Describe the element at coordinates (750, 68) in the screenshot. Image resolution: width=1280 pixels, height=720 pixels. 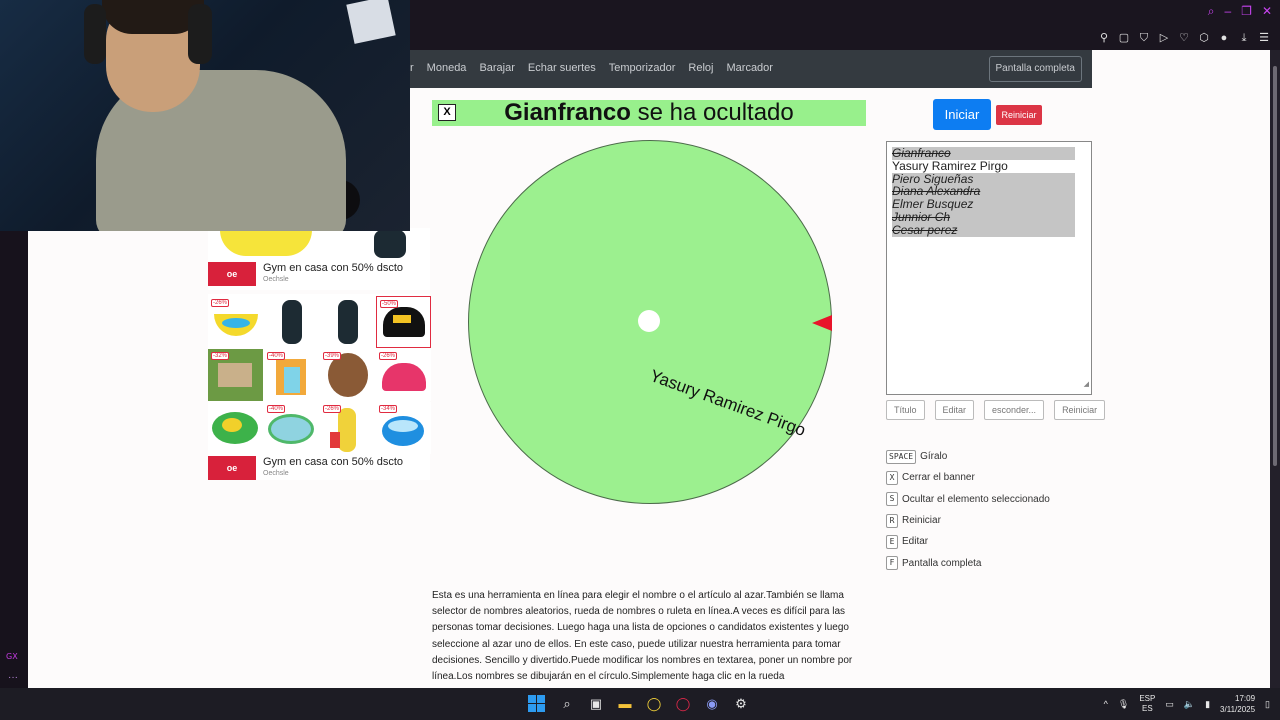
I see `nav-item-marcador: Marcador` at that location.